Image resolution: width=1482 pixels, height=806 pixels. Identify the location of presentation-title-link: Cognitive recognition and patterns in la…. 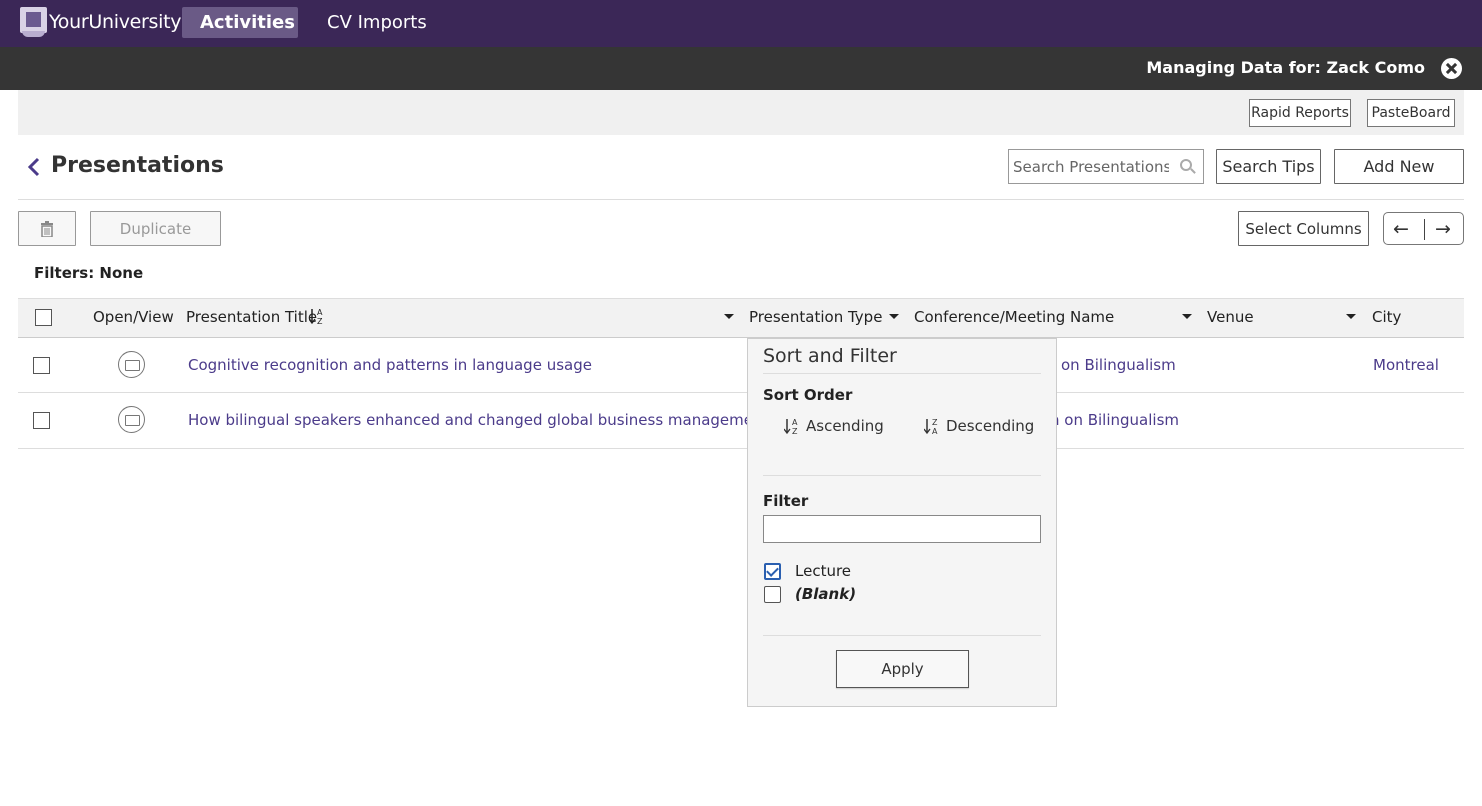
(390, 365).